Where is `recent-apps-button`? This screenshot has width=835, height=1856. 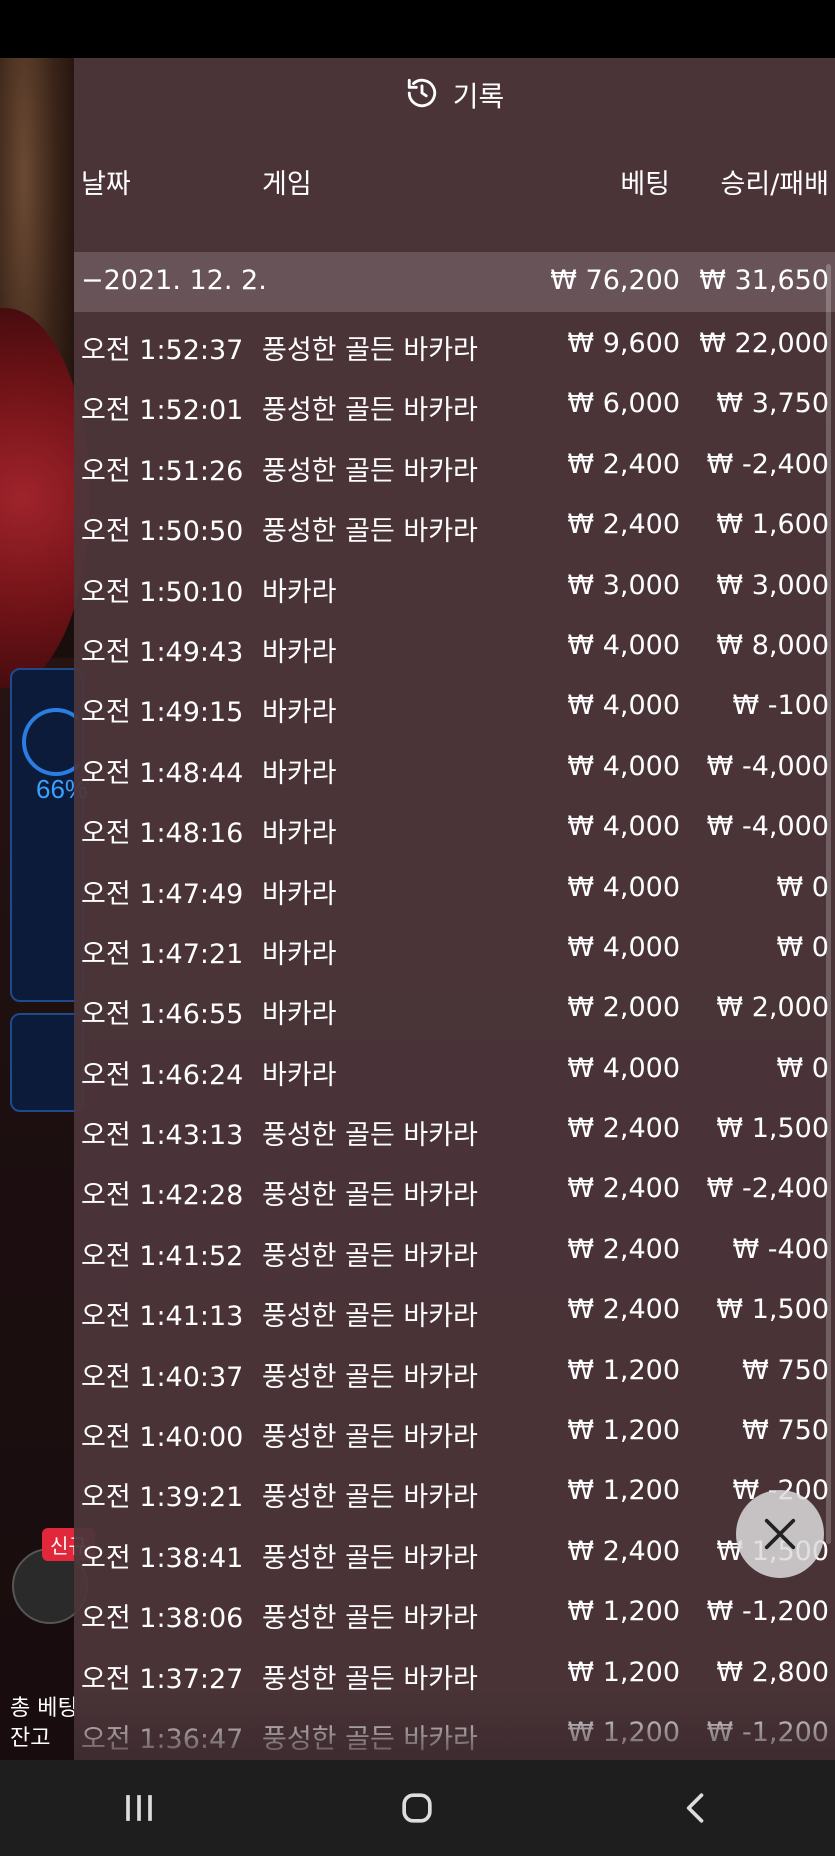
recent-apps-button is located at coordinates (139, 1808).